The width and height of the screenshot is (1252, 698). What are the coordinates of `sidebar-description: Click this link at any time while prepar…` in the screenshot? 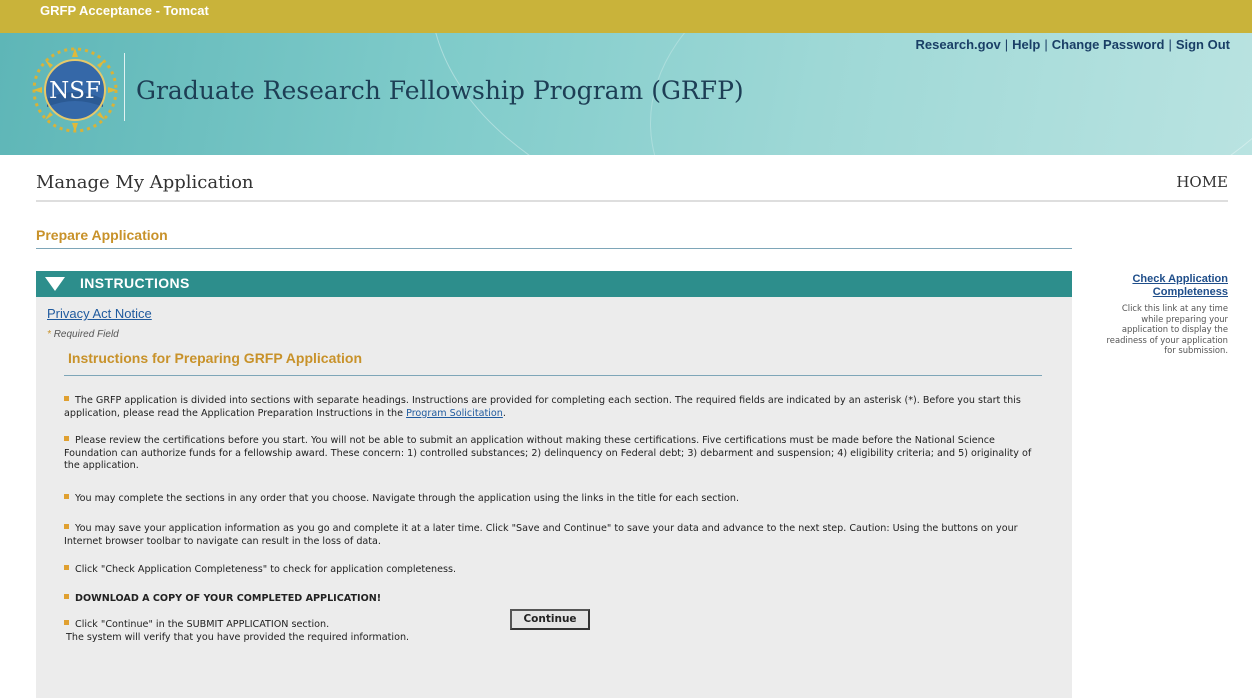 It's located at (1167, 329).